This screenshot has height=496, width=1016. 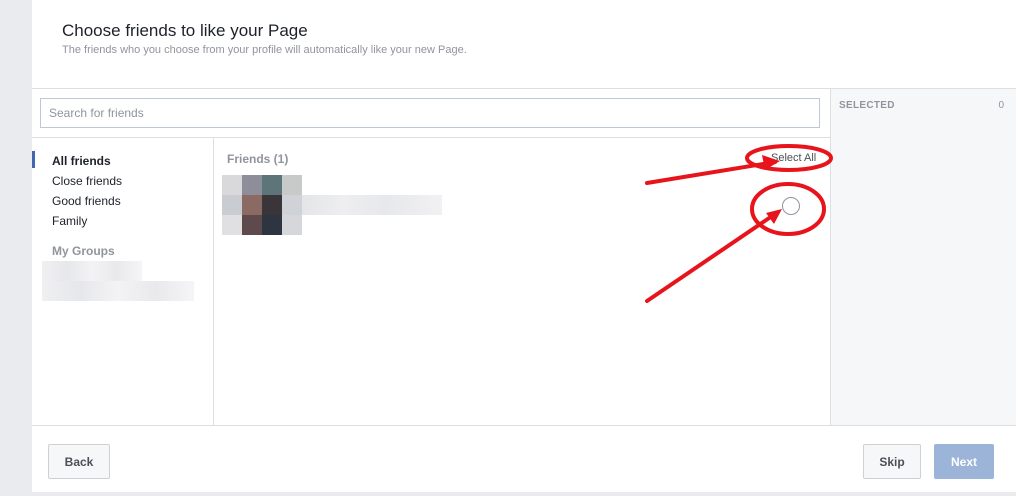 What do you see at coordinates (258, 159) in the screenshot?
I see `friends-heading: Friends (1)` at bounding box center [258, 159].